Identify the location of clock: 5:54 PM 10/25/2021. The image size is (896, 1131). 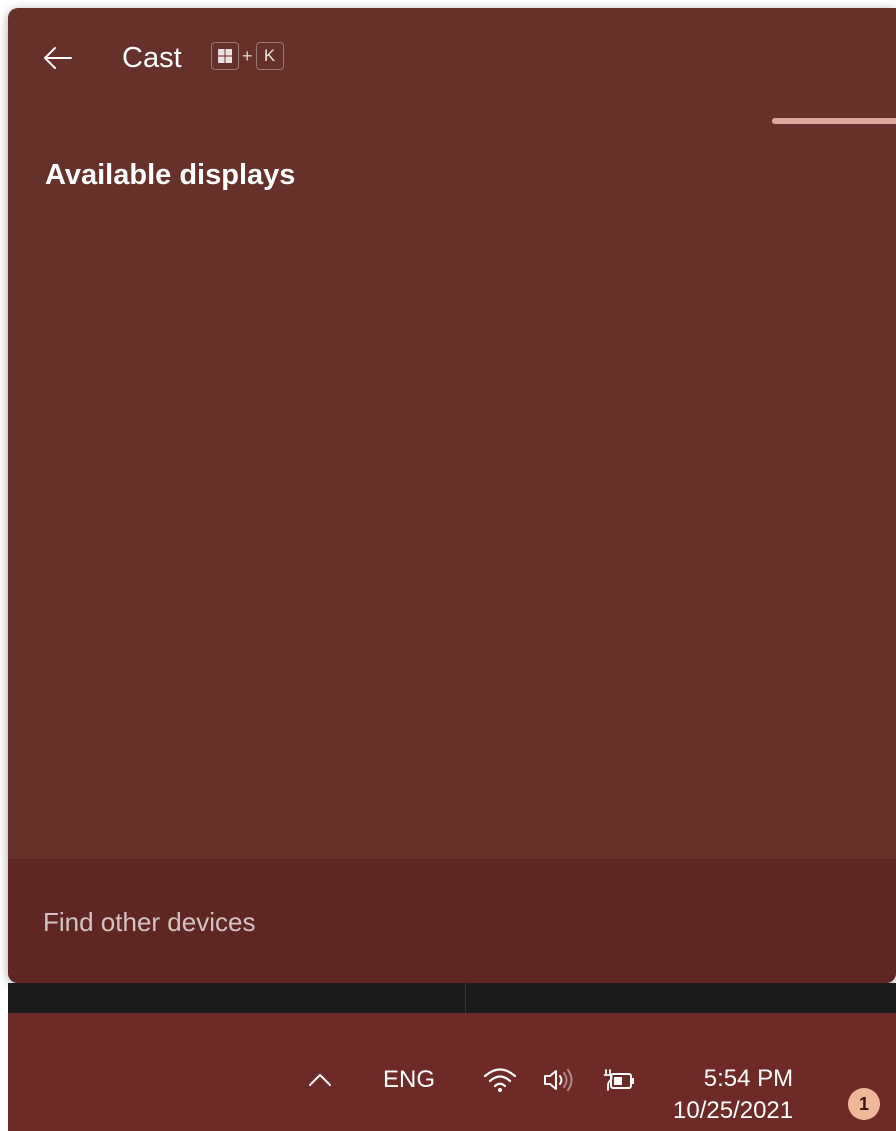
(733, 1095).